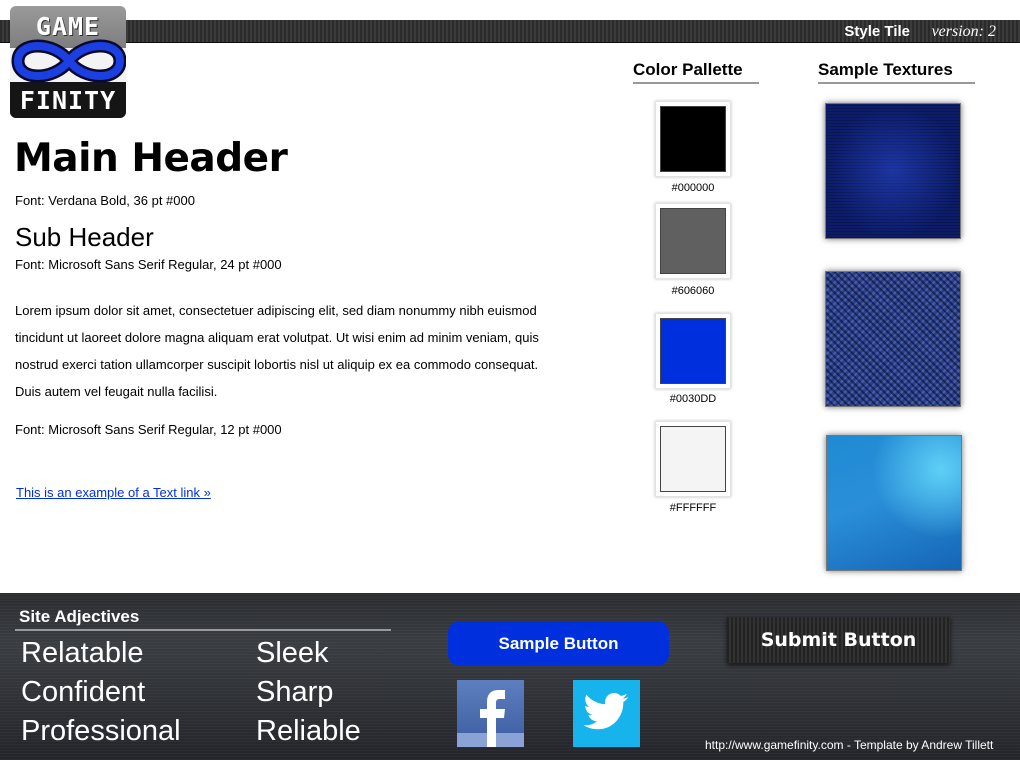 This screenshot has height=760, width=1020. I want to click on dark-blue-mesh-texture, so click(893, 171).